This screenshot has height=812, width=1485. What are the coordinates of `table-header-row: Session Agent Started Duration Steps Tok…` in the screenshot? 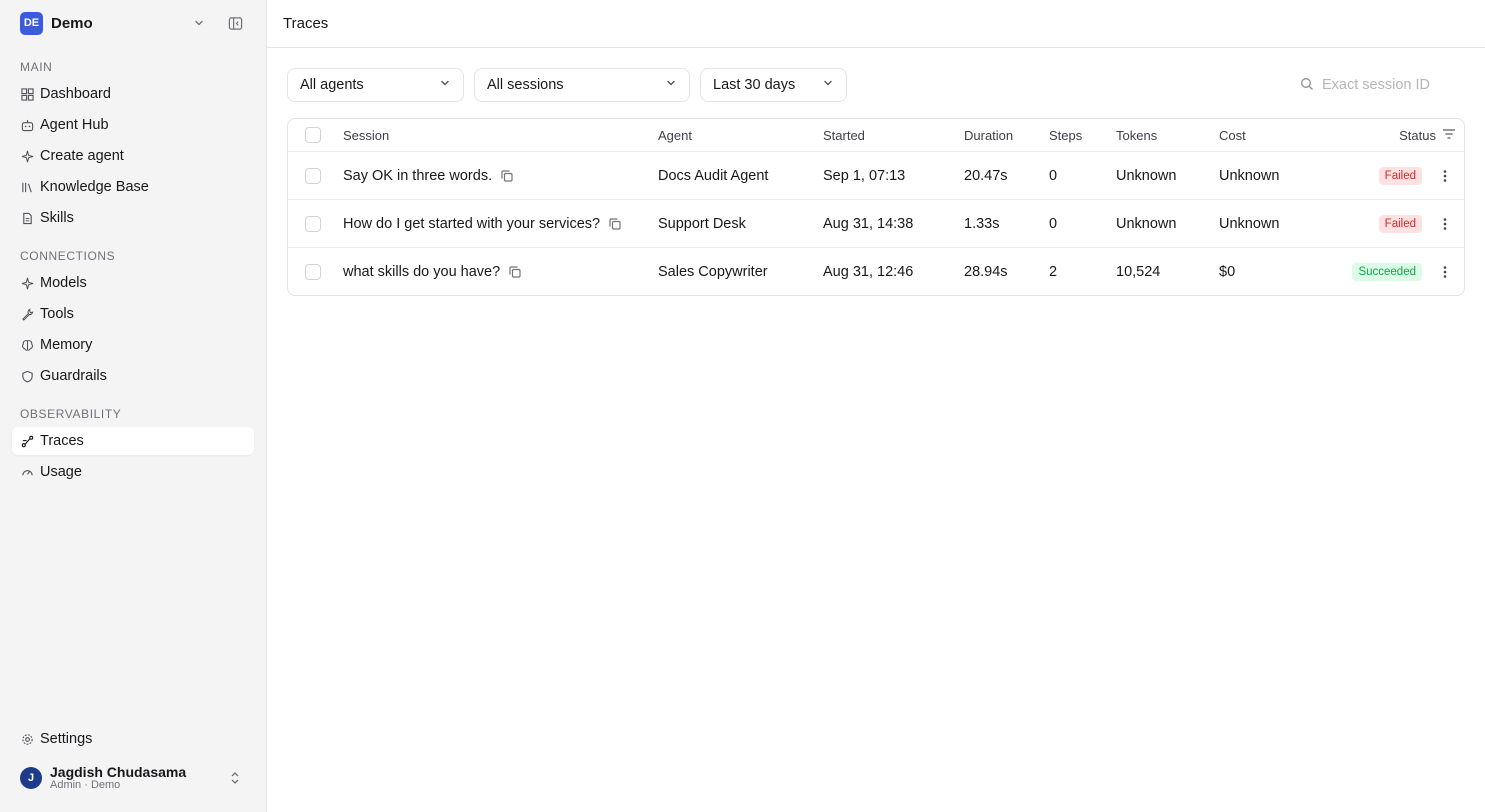 It's located at (876, 135).